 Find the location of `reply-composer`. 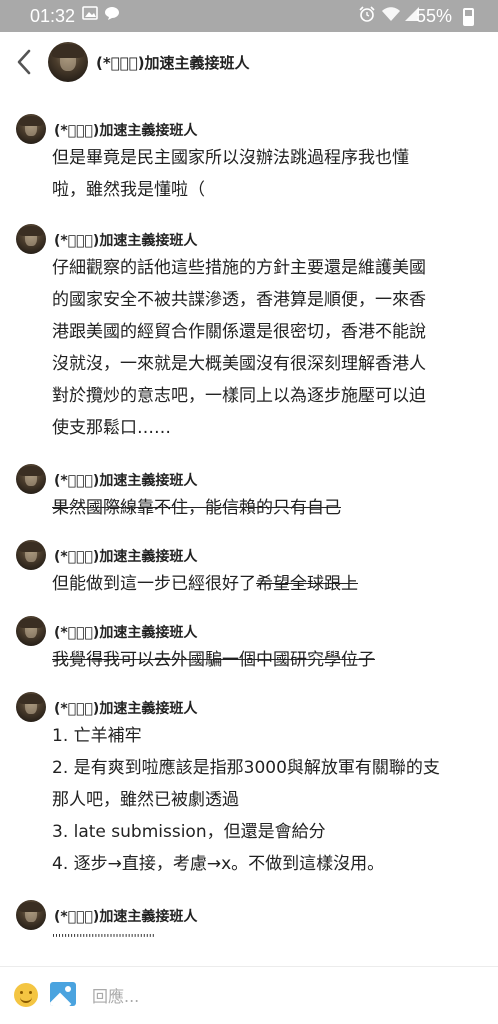

reply-composer is located at coordinates (249, 995).